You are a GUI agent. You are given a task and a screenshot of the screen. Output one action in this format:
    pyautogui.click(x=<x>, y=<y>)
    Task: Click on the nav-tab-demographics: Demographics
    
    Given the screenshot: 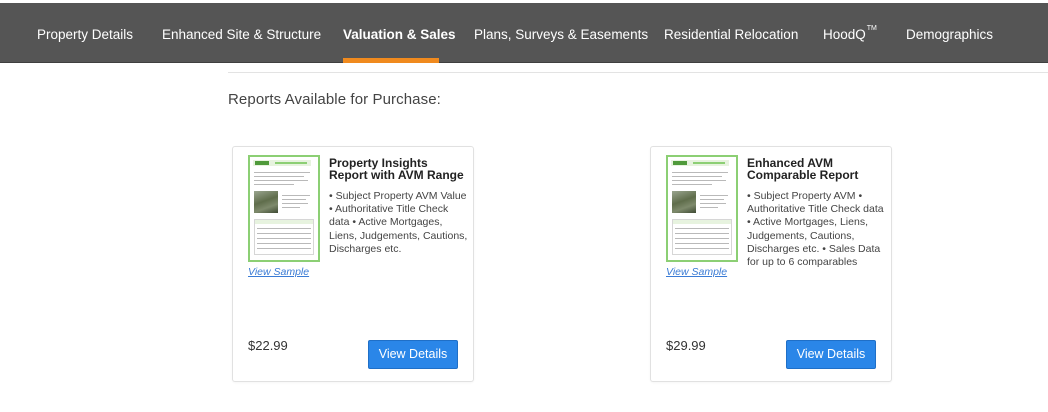 What is the action you would take?
    pyautogui.click(x=949, y=32)
    